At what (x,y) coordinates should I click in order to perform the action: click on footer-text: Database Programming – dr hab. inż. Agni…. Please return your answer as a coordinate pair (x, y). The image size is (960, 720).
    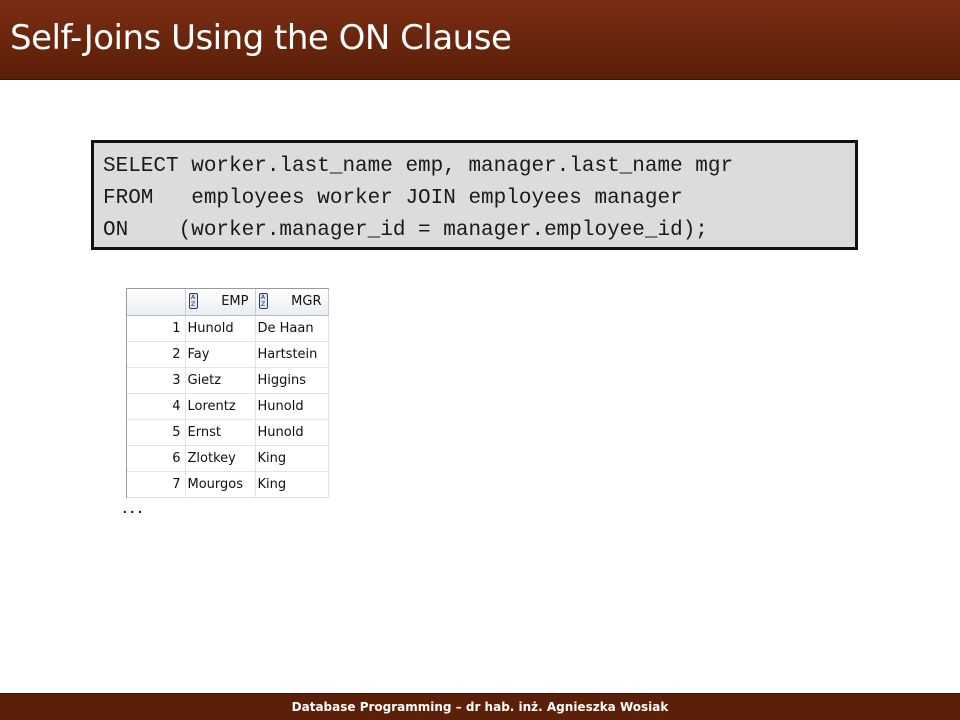
    Looking at the image, I should click on (480, 707).